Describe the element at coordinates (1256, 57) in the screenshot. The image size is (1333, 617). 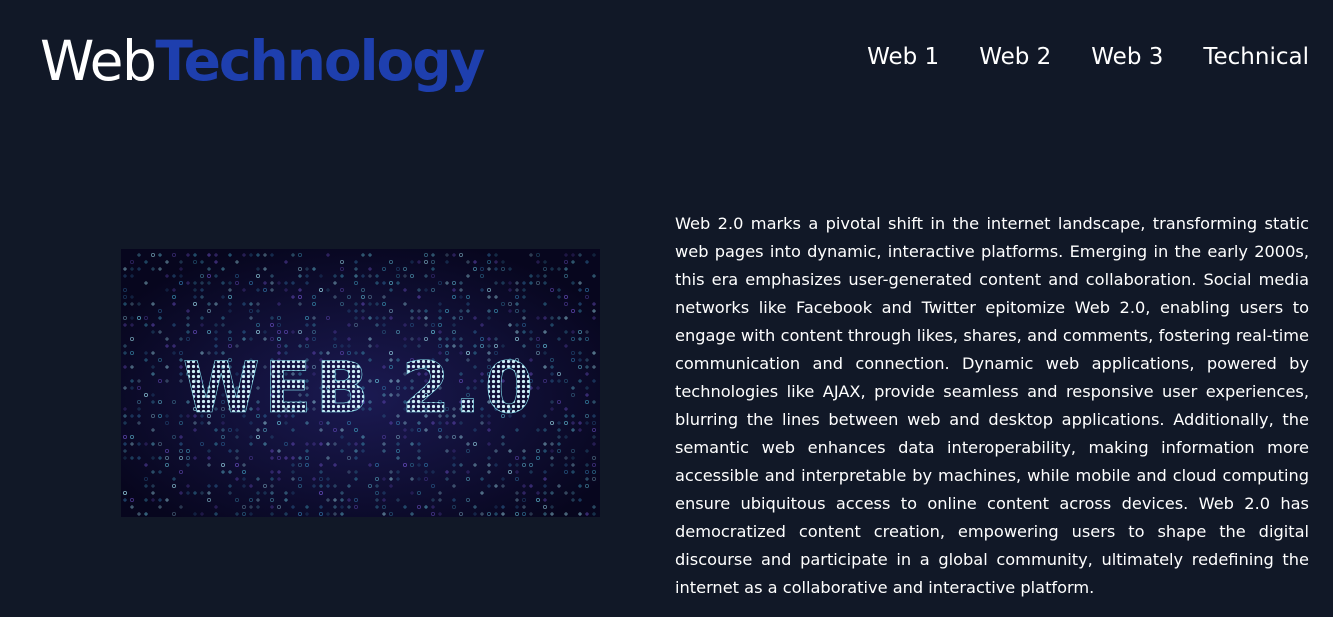
I see `nav-link-technical: Technical` at that location.